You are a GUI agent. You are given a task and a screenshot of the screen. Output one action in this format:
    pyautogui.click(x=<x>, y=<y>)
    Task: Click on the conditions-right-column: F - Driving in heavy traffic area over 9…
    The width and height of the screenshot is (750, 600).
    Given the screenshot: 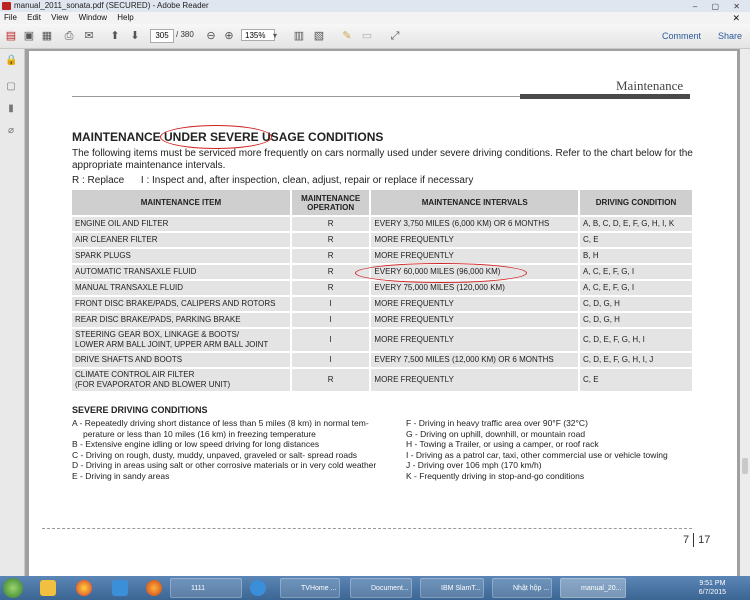 What is the action you would take?
    pyautogui.click(x=556, y=449)
    